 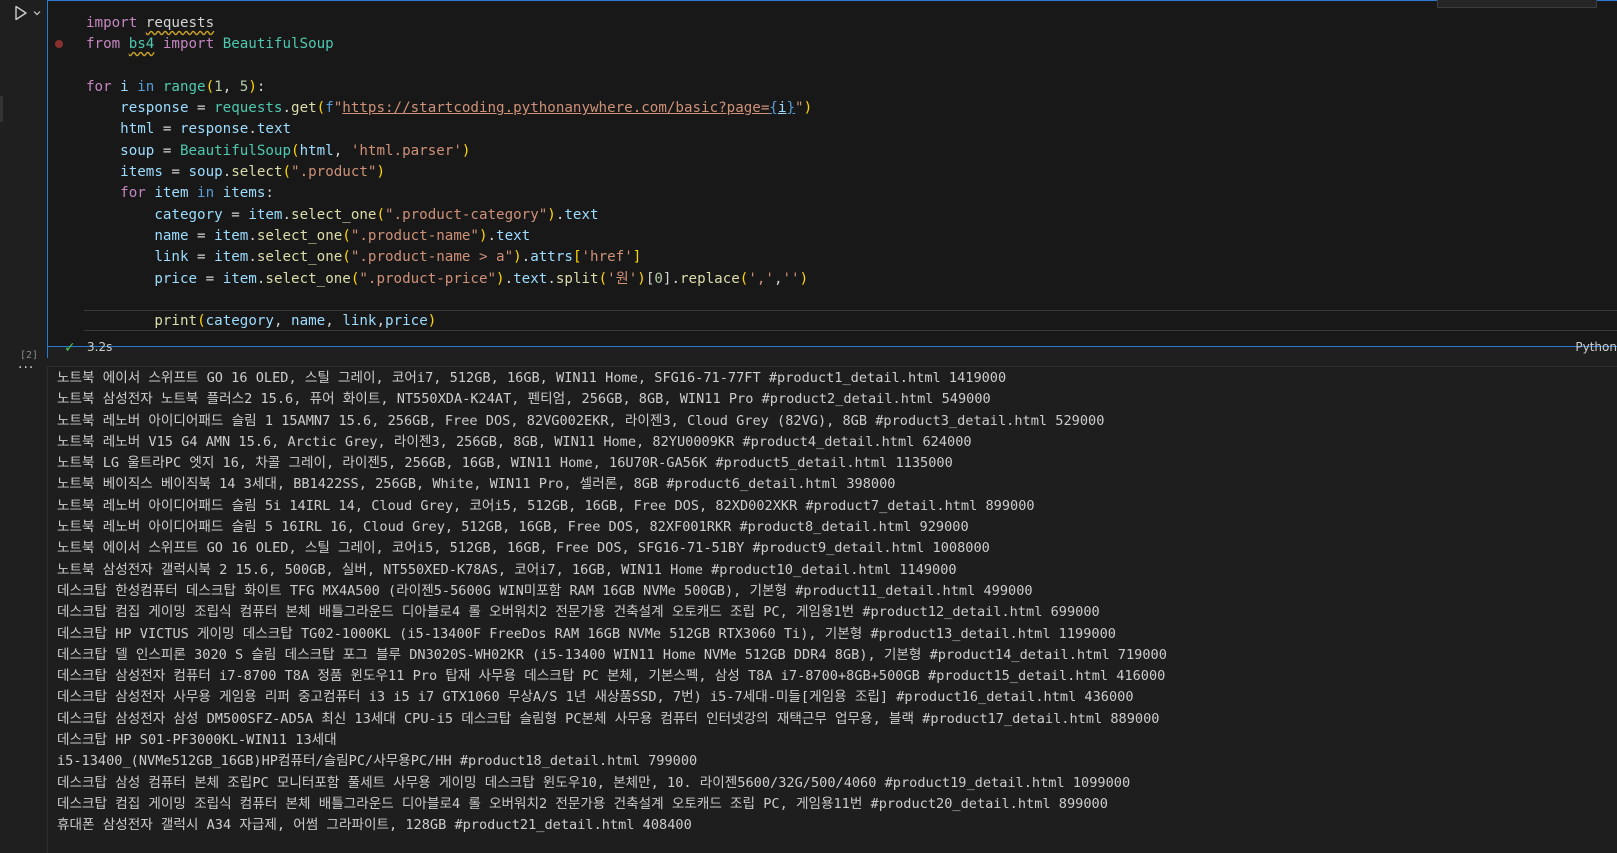 What do you see at coordinates (257, 172) in the screenshot?
I see `code-token: select` at bounding box center [257, 172].